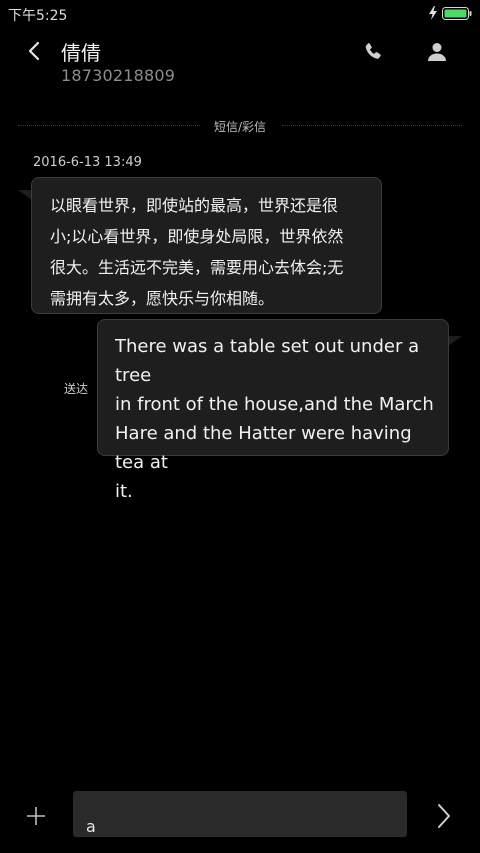  I want to click on message-input: a, so click(240, 814).